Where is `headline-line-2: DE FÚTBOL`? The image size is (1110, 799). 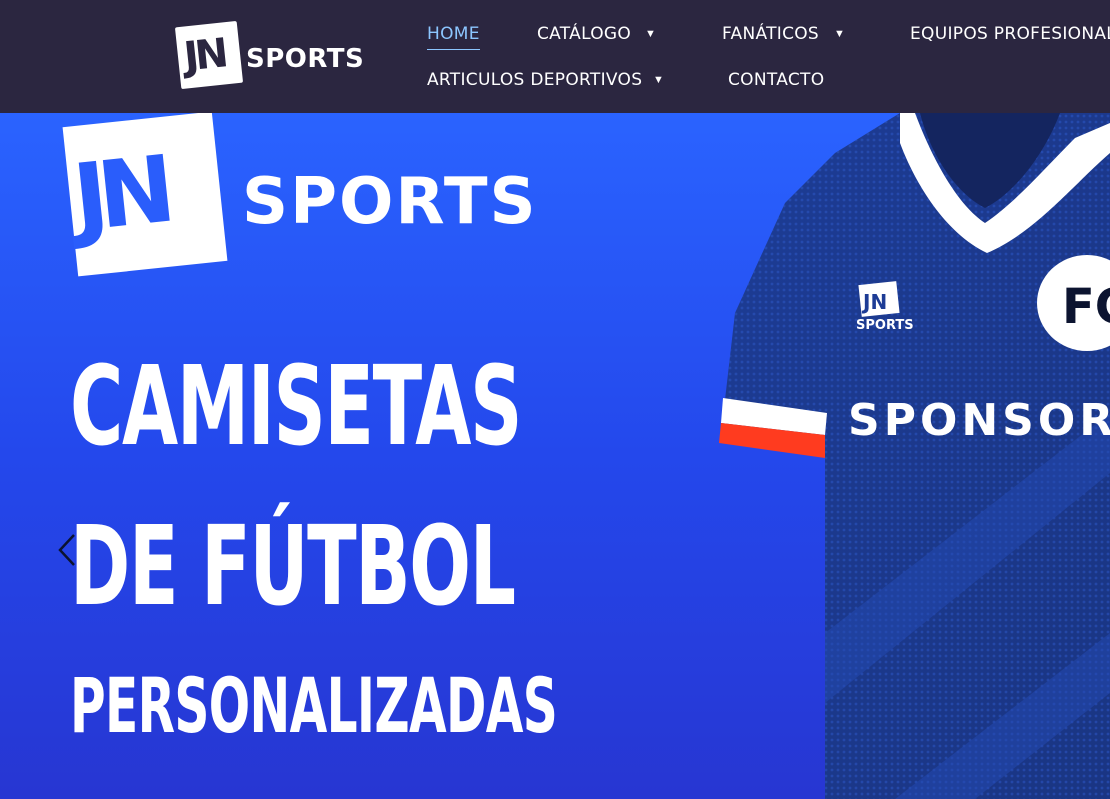 headline-line-2: DE FÚTBOL is located at coordinates (293, 566).